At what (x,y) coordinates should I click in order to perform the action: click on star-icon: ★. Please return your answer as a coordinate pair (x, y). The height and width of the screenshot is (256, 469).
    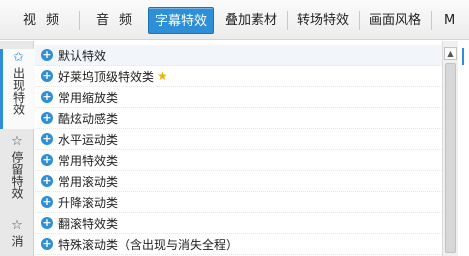
    Looking at the image, I should click on (162, 76).